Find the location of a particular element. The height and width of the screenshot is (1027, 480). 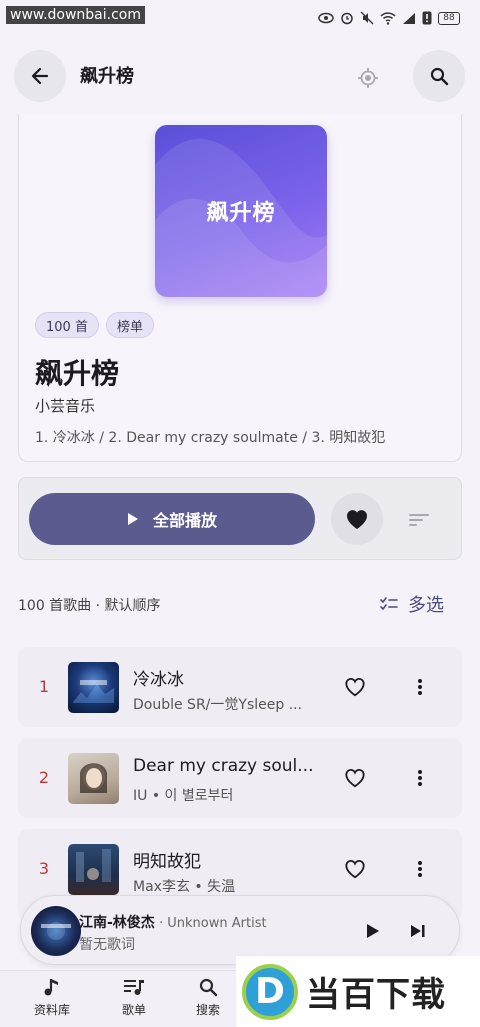

wifi-icon is located at coordinates (388, 18).